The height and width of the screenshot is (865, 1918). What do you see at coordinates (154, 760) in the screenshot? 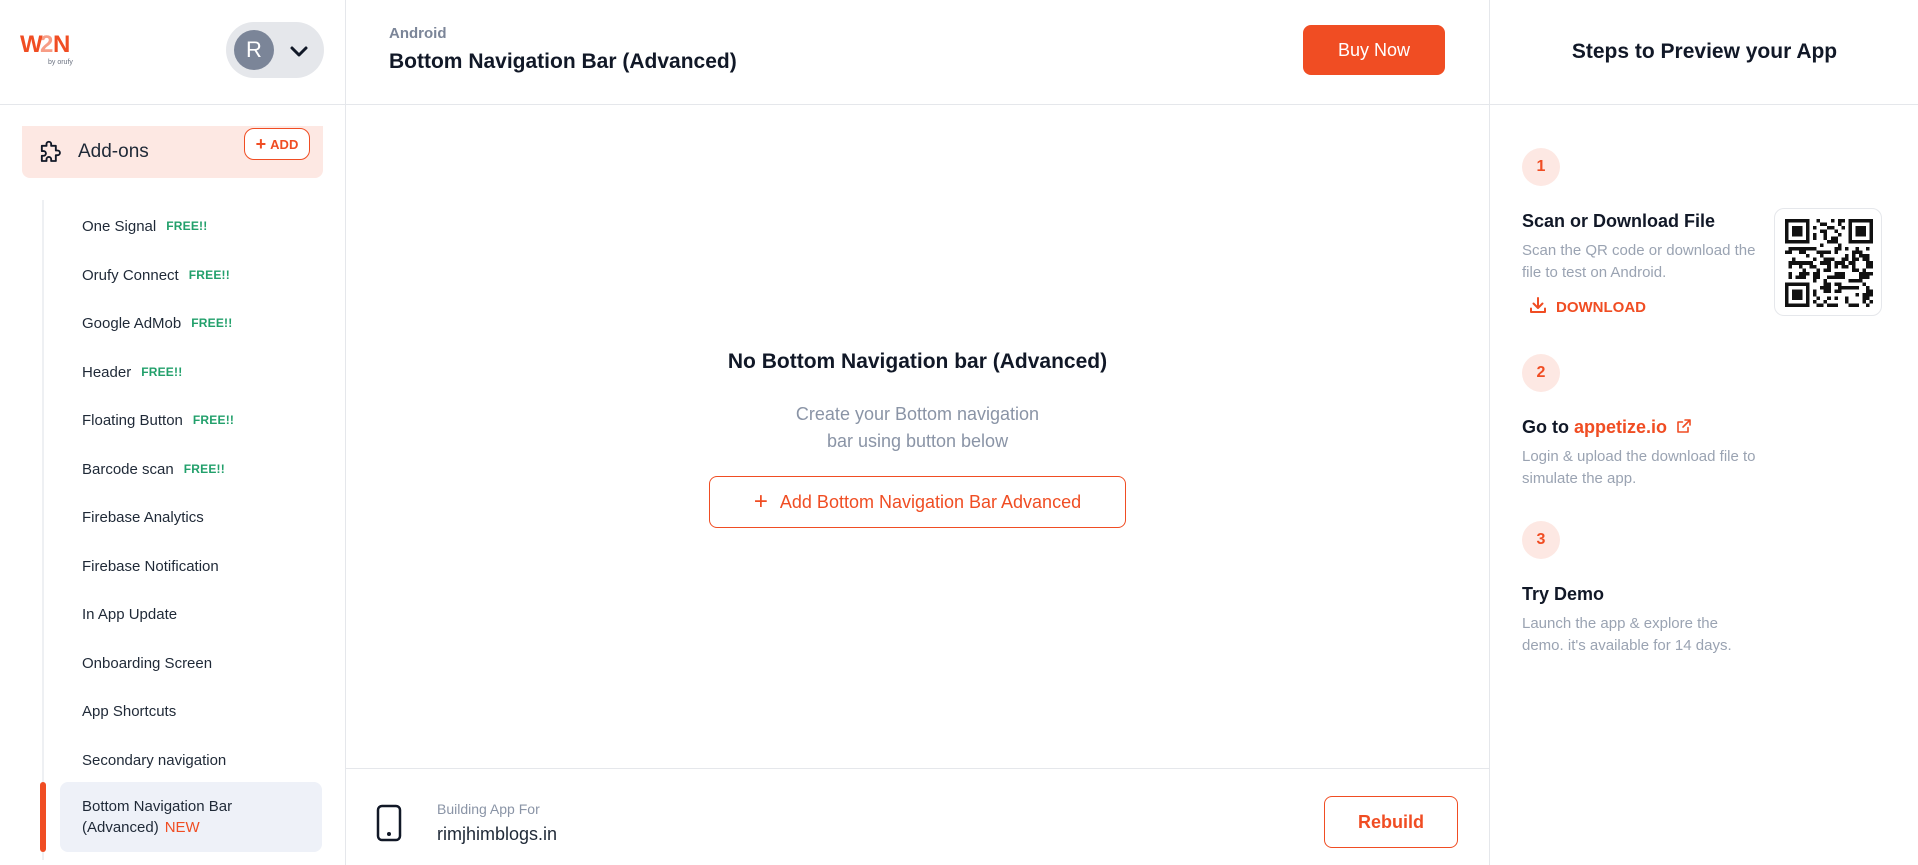
I see `sidebar-item-label: Secondary navigation` at bounding box center [154, 760].